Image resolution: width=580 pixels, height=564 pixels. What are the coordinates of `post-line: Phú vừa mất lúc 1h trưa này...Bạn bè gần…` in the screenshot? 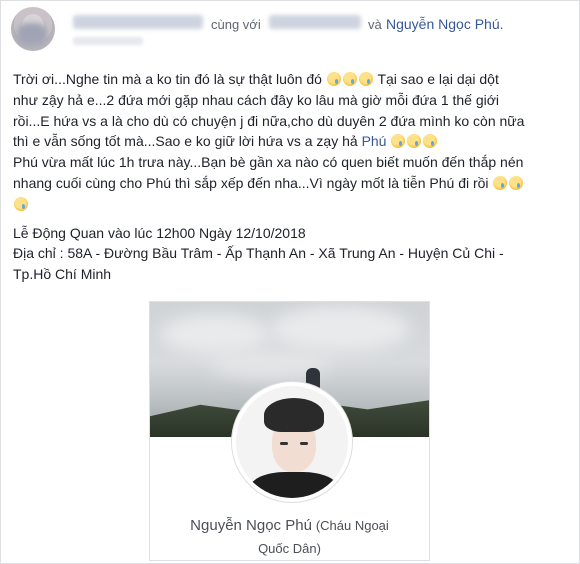 It's located at (268, 162).